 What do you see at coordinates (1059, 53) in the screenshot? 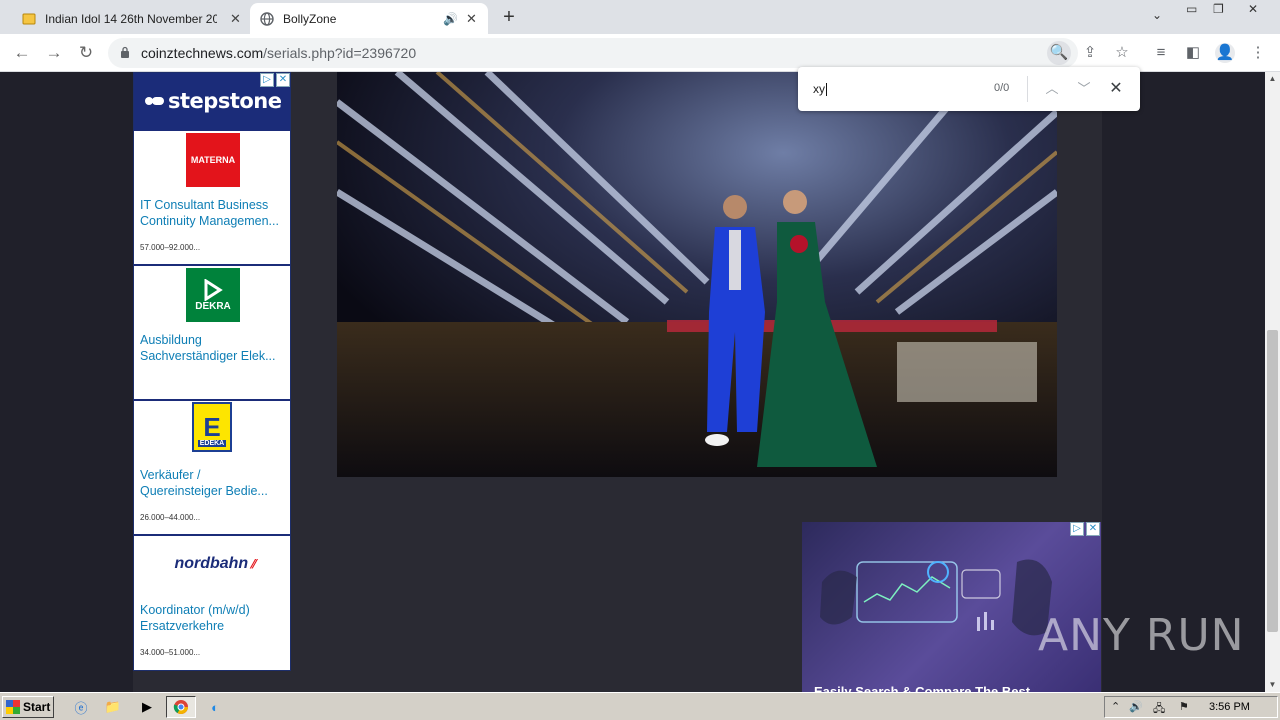
I see `find-in-page-icon: 🔍` at bounding box center [1059, 53].